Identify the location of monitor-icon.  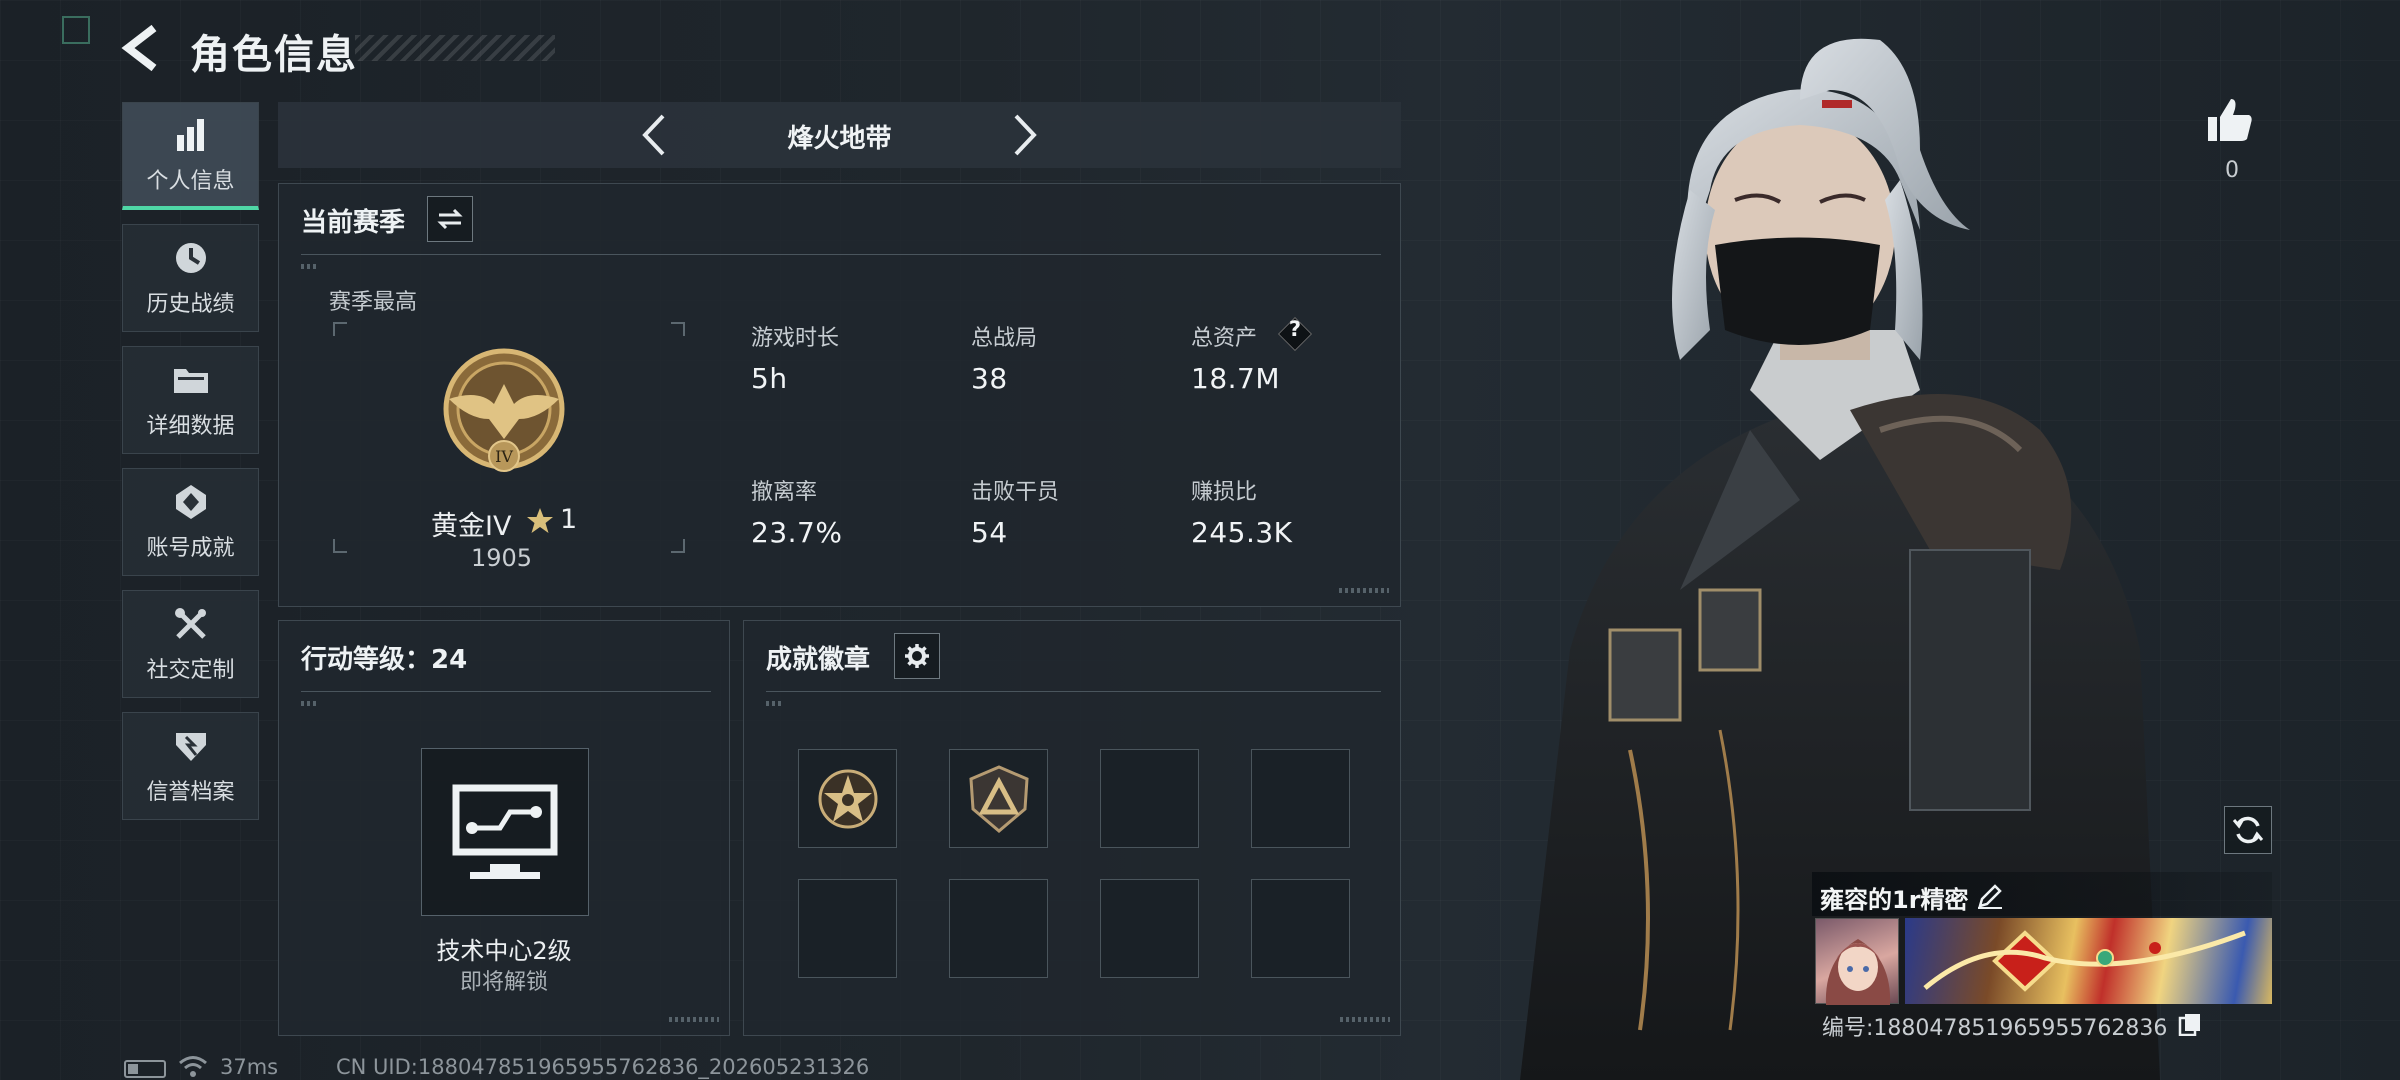
(505, 831).